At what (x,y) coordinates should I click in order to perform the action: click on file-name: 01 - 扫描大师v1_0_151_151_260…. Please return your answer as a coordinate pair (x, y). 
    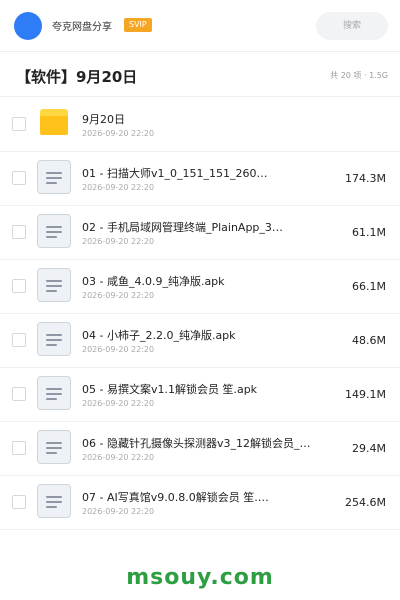
    Looking at the image, I should click on (175, 173).